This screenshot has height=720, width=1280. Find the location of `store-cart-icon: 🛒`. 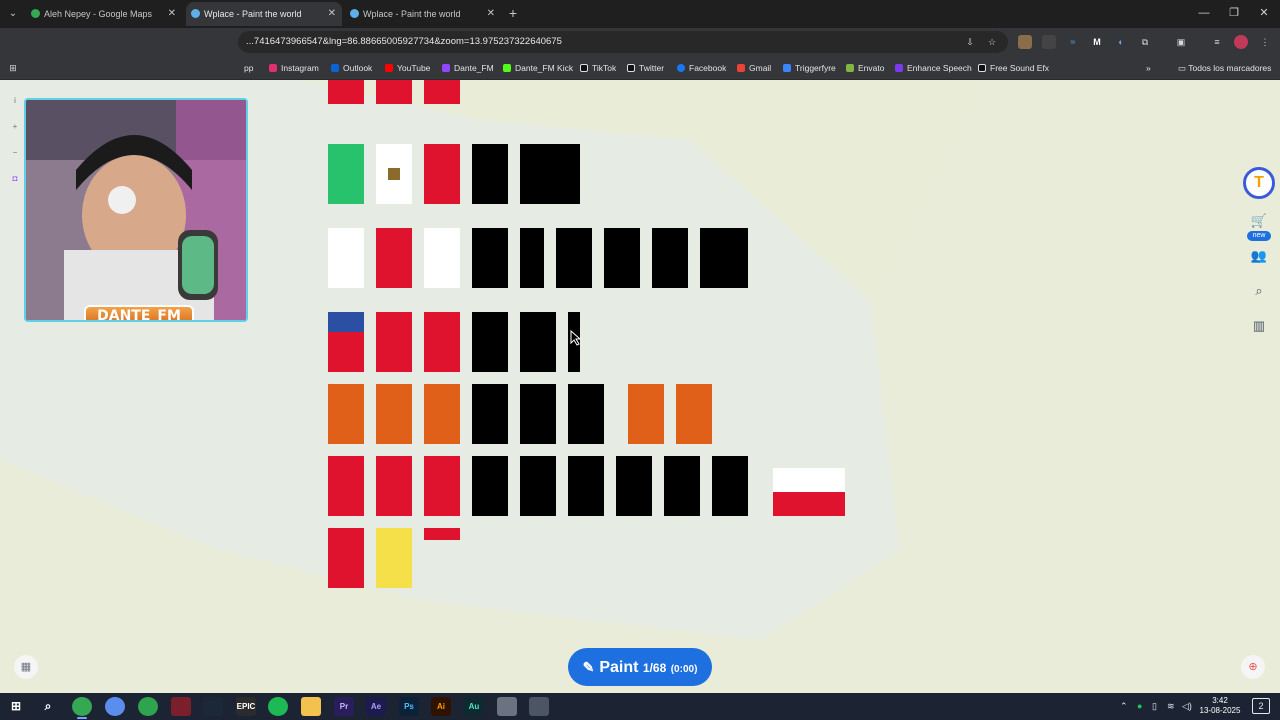

store-cart-icon: 🛒 is located at coordinates (1259, 221).